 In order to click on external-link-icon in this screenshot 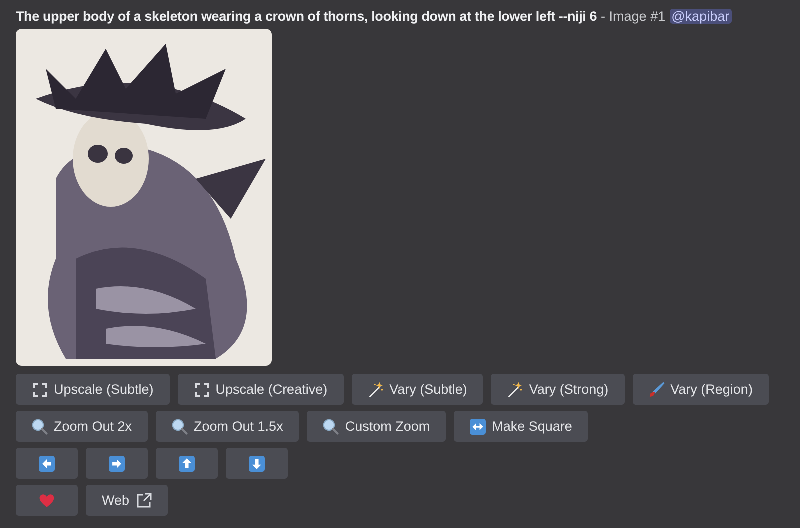, I will do `click(144, 500)`.